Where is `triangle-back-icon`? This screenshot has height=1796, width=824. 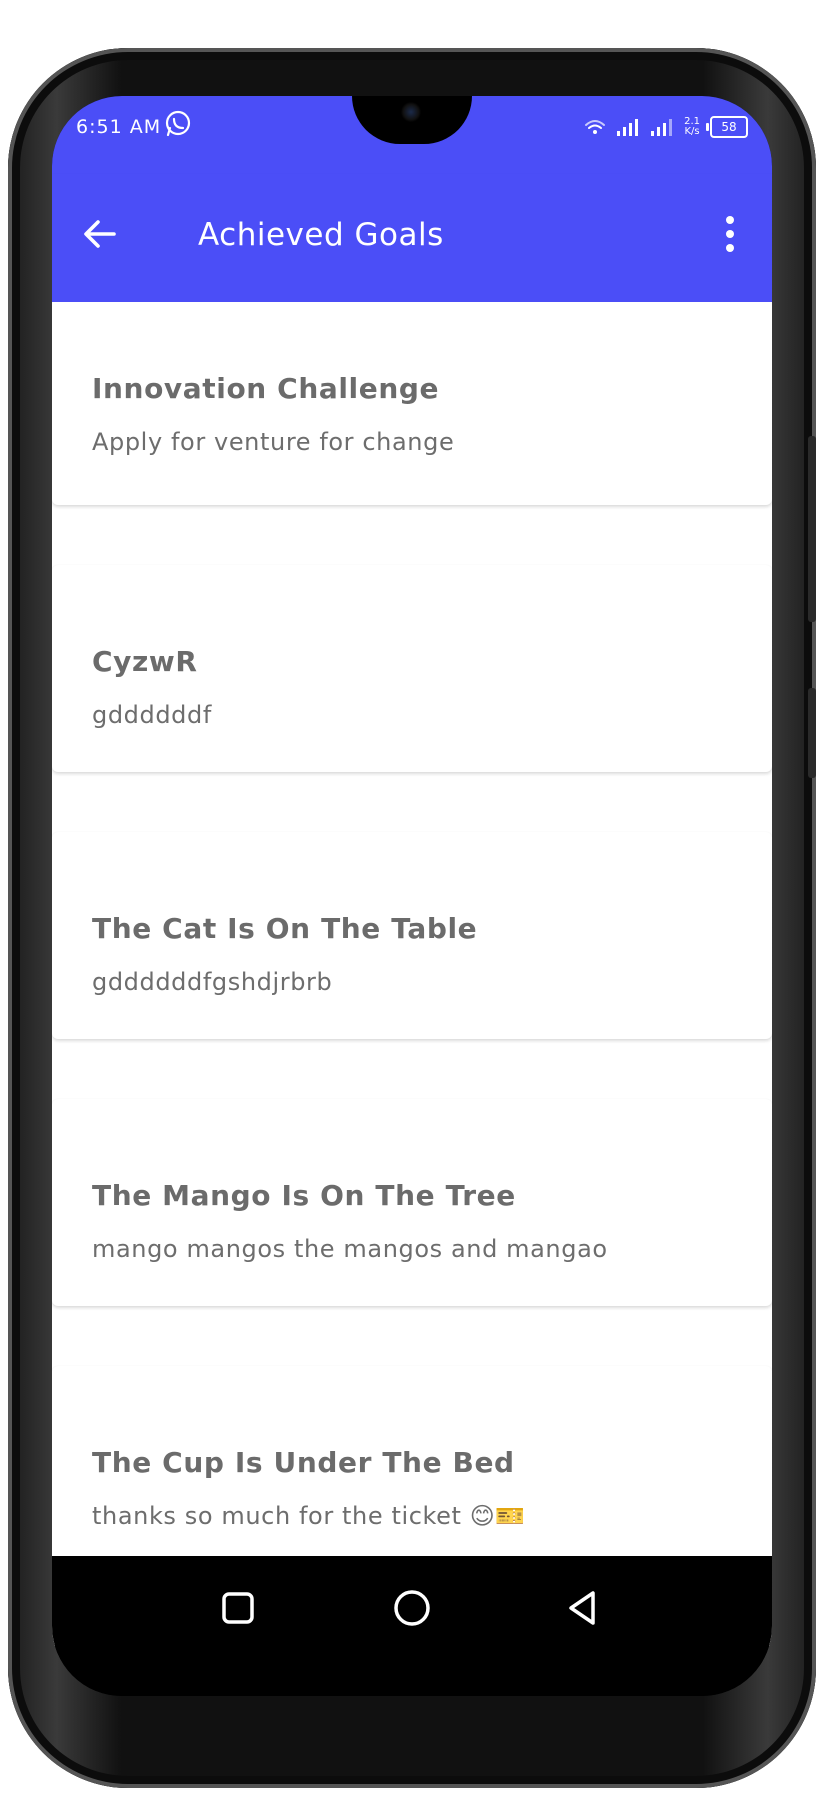
triangle-back-icon is located at coordinates (584, 1608).